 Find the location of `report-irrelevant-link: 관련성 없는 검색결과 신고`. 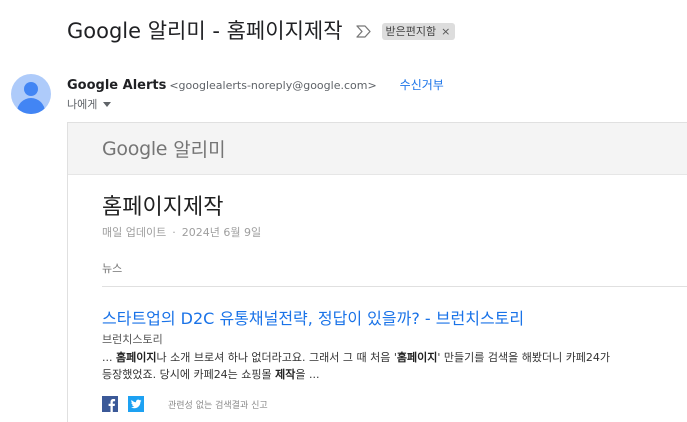

report-irrelevant-link: 관련성 없는 검색결과 신고 is located at coordinates (218, 404).